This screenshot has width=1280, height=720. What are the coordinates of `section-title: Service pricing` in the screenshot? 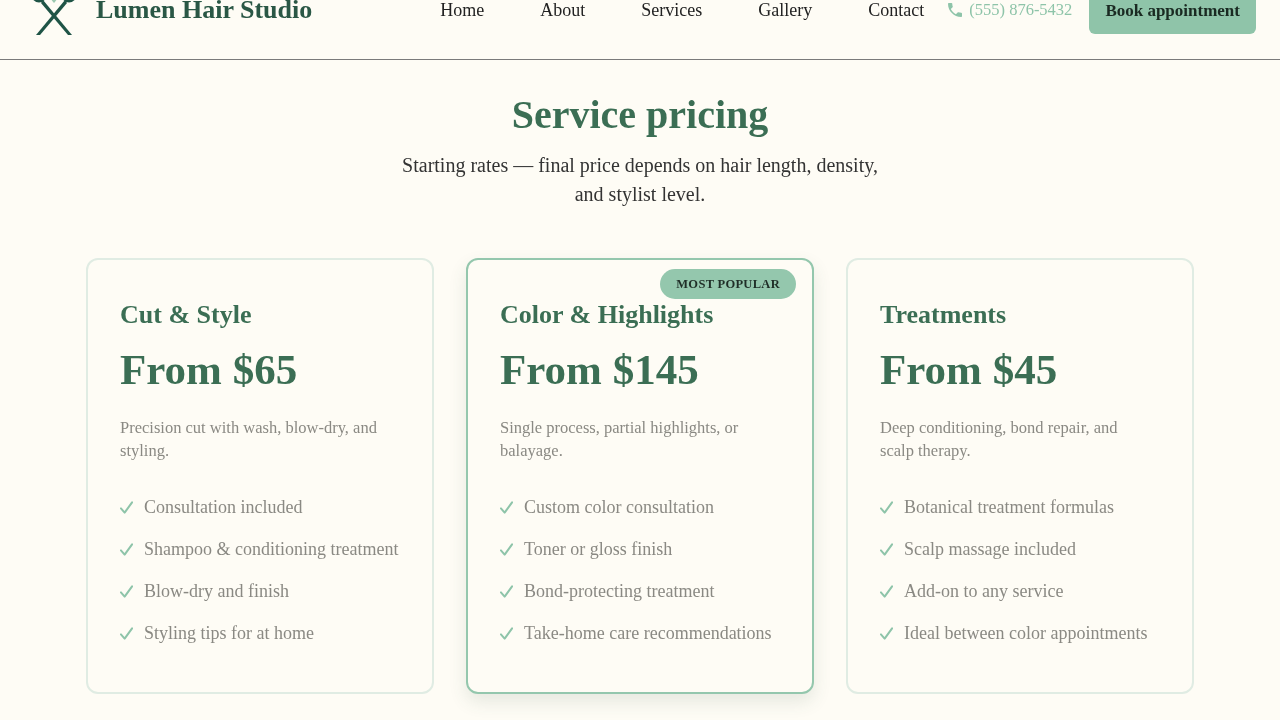 It's located at (640, 115).